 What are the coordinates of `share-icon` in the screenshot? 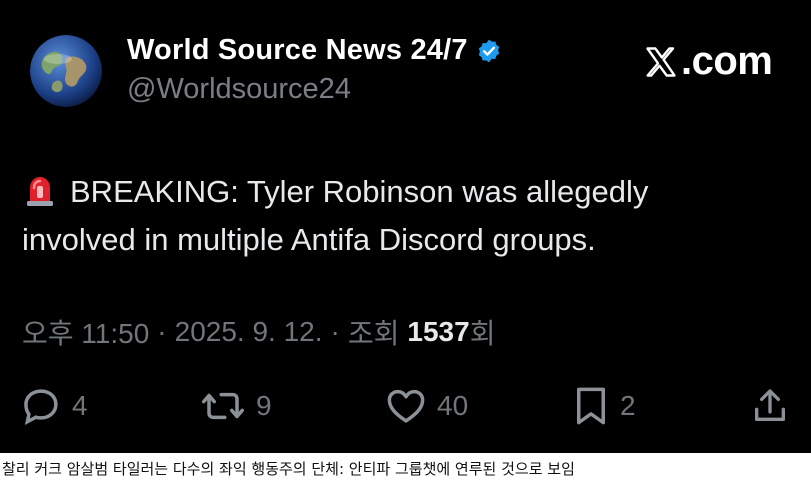 It's located at (770, 405).